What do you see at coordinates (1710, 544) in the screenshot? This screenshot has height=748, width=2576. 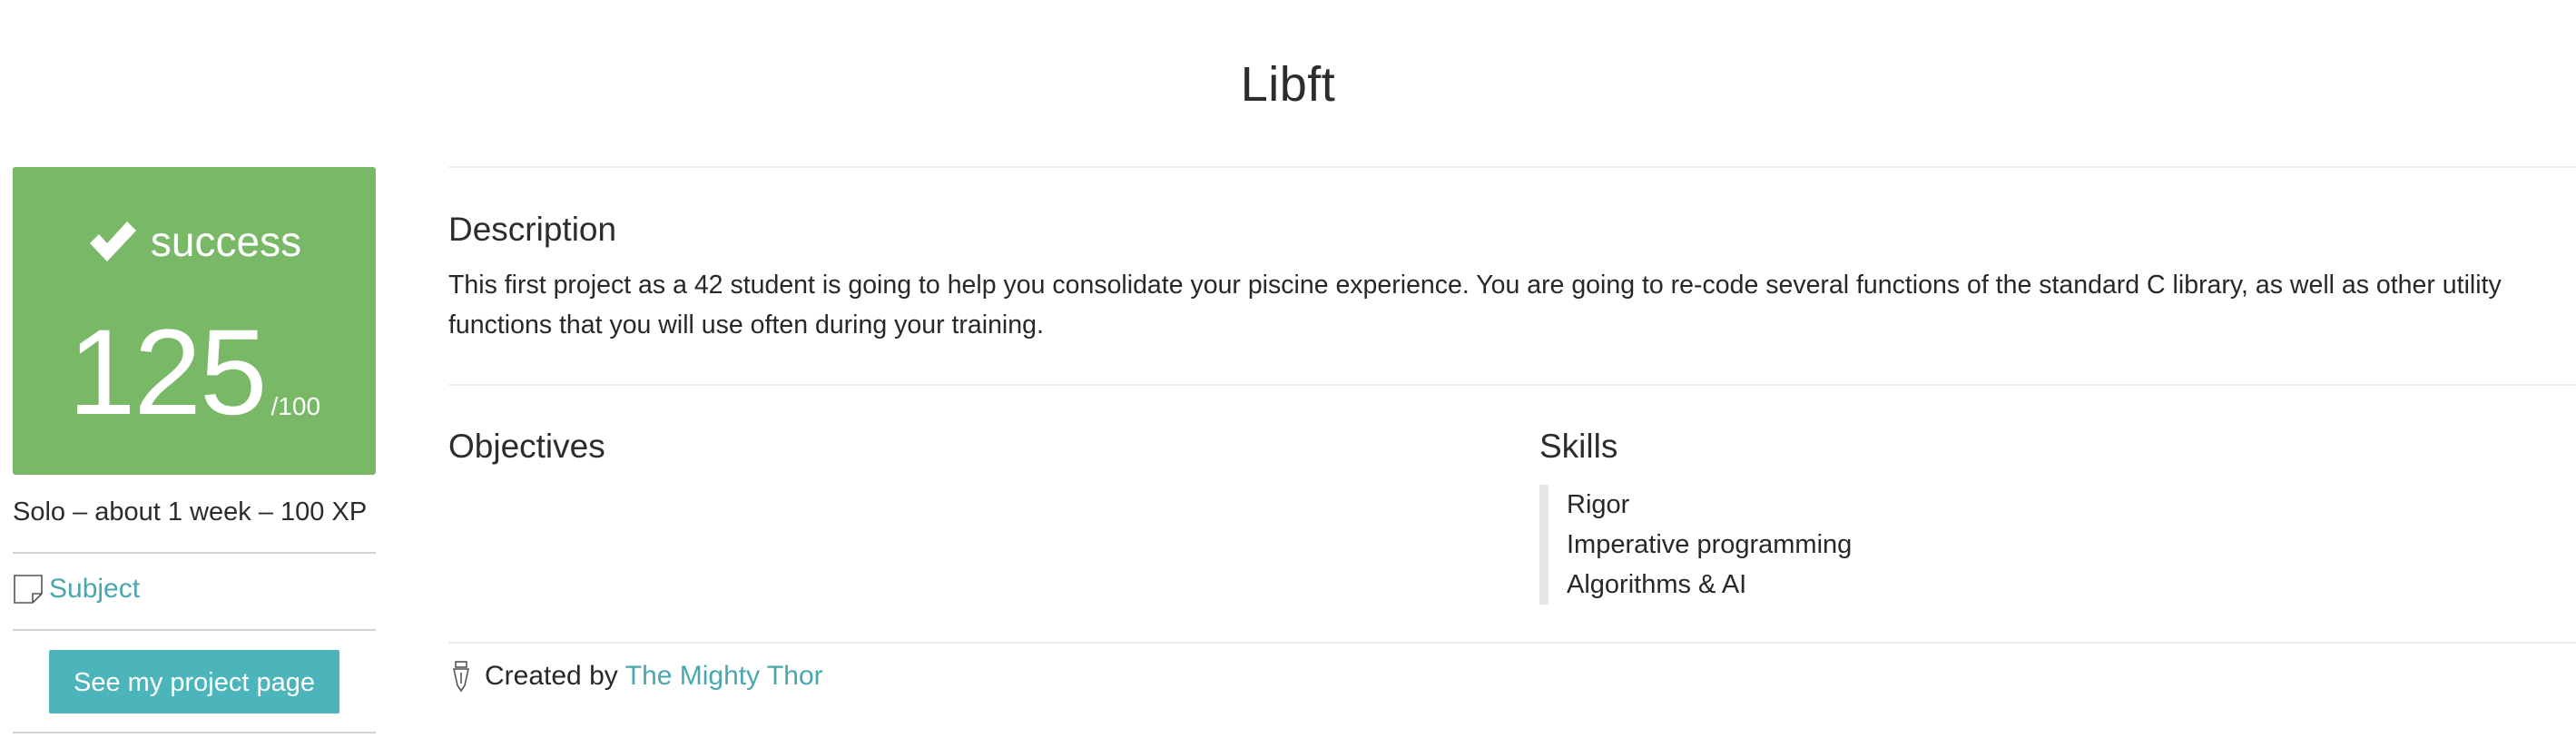 I see `skill-item: Imperative programming` at bounding box center [1710, 544].